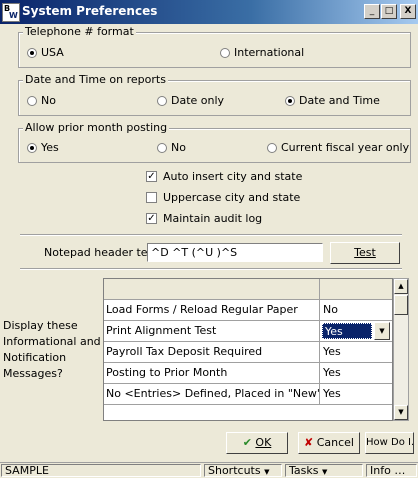  I want to click on scroll-up-icon: ▲, so click(401, 286).